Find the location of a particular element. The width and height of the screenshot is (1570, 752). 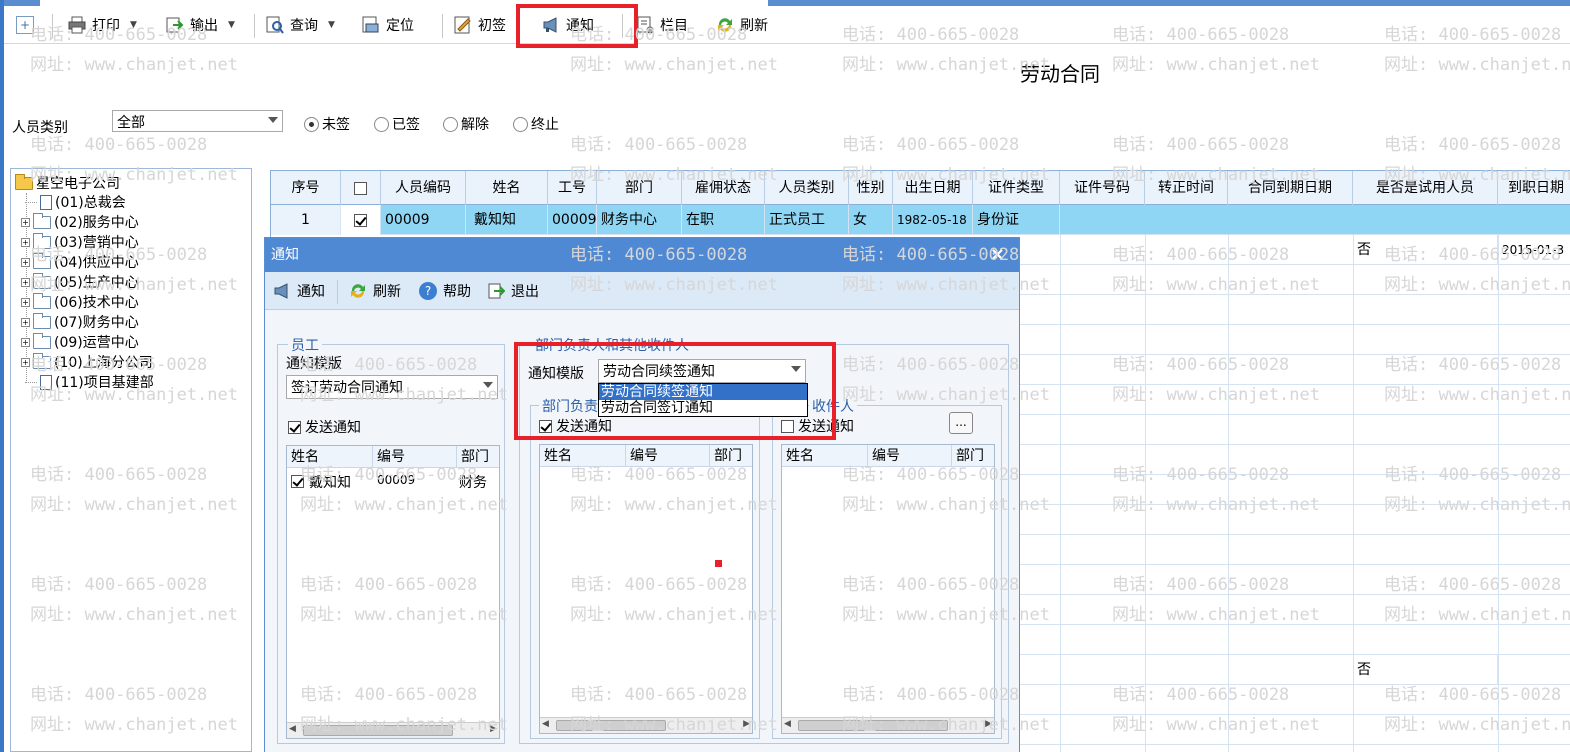

dialog-notify-button: 通知 is located at coordinates (299, 291).